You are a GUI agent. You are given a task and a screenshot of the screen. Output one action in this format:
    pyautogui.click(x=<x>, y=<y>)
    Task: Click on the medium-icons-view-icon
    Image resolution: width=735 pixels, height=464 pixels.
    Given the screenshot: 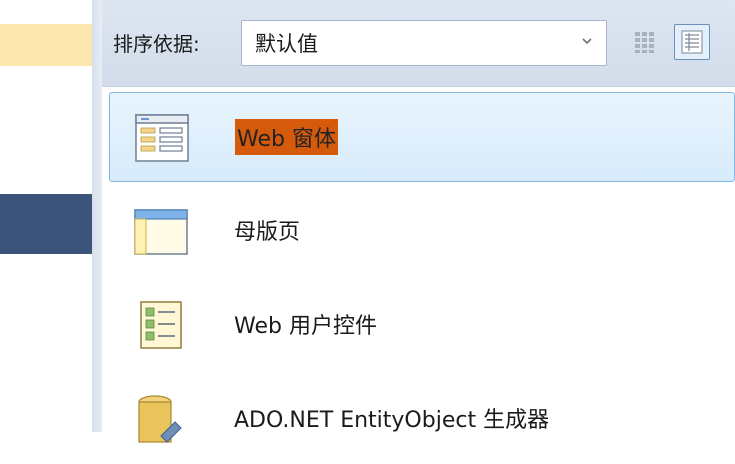 What is the action you would take?
    pyautogui.click(x=692, y=42)
    